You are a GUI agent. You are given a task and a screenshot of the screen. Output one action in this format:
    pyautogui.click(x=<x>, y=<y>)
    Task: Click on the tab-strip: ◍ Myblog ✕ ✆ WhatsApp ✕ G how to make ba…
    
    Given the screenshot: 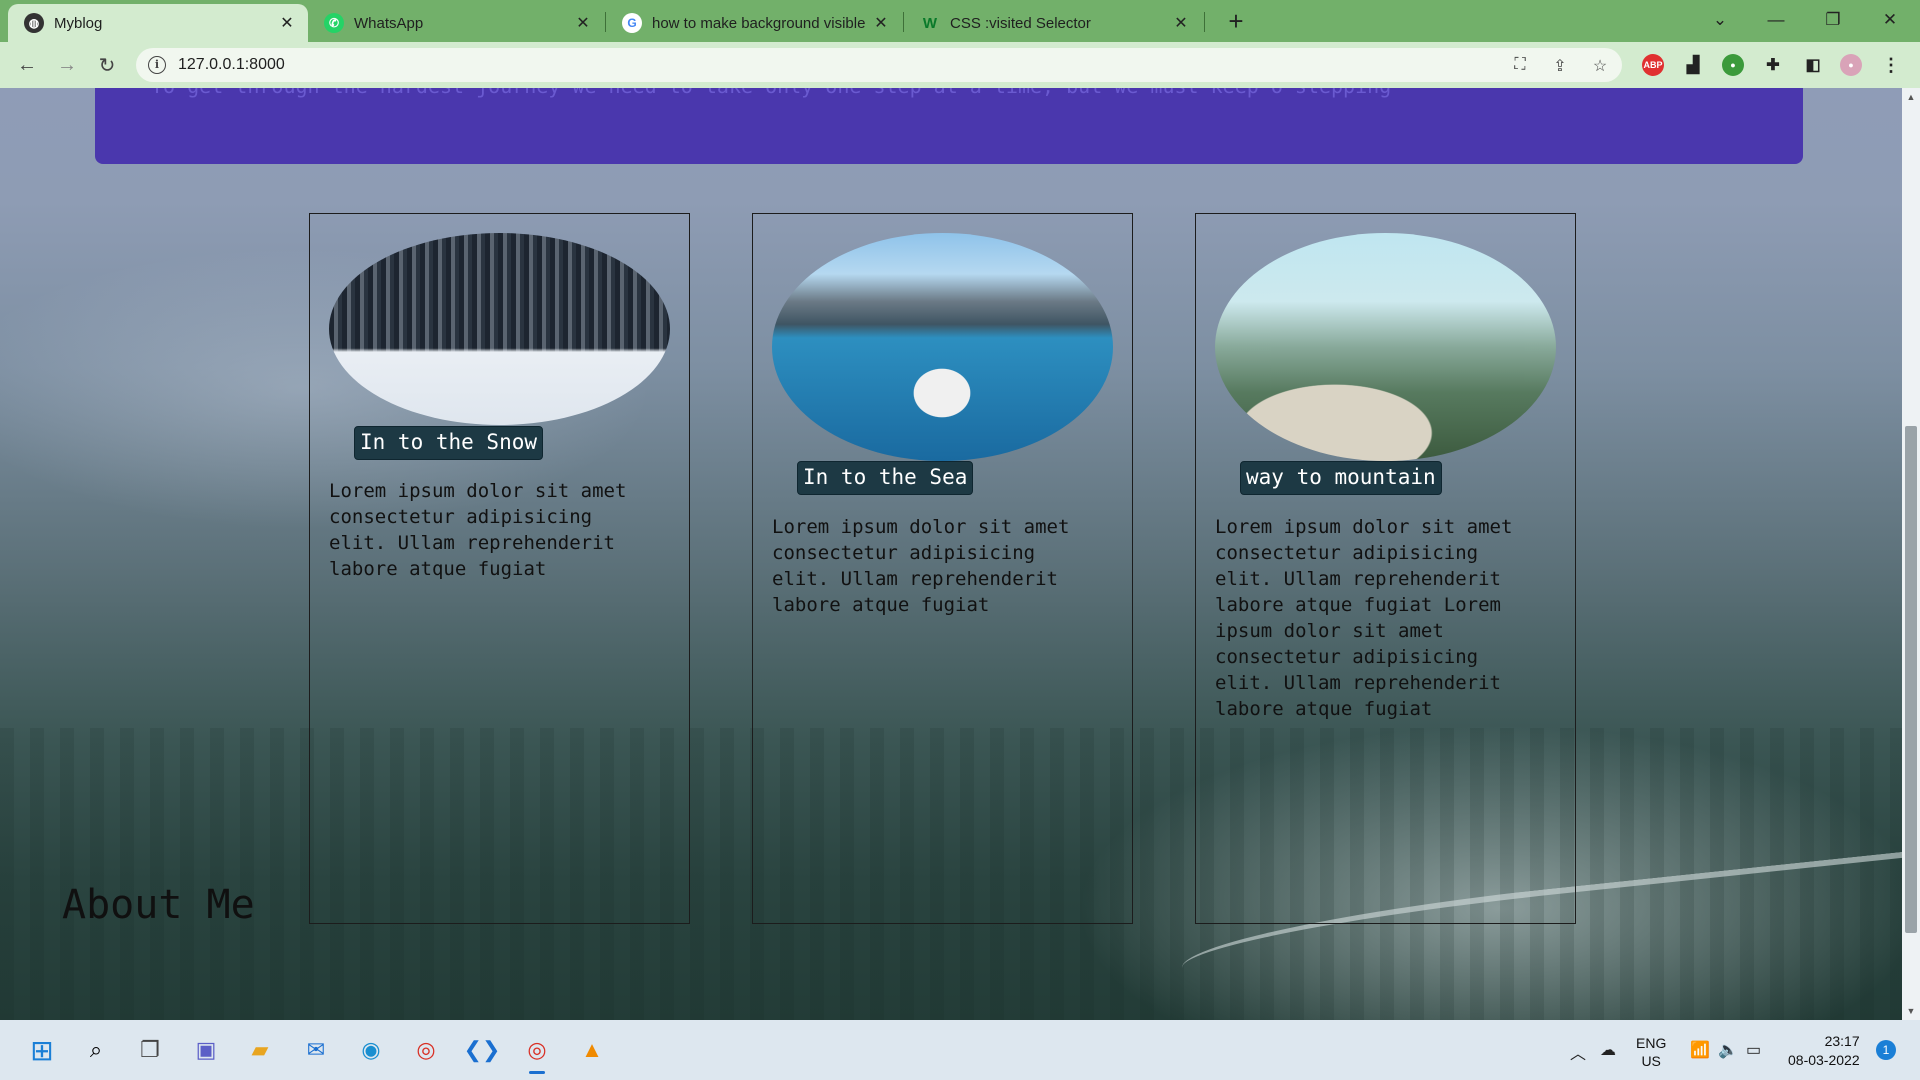 What is the action you would take?
    pyautogui.click(x=960, y=21)
    